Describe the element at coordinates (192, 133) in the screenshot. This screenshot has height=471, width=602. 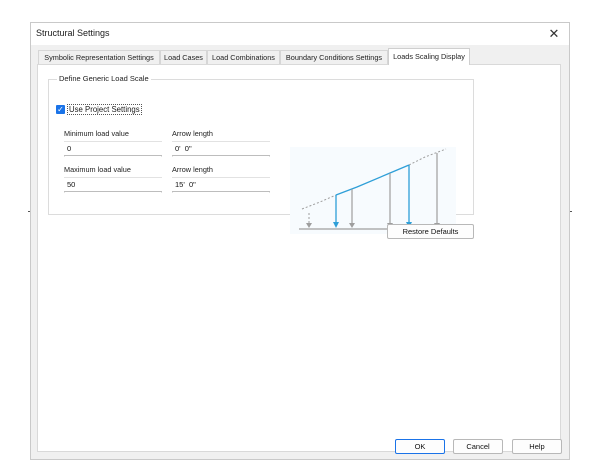
I see `min-arrow-length-label: Arrow length` at that location.